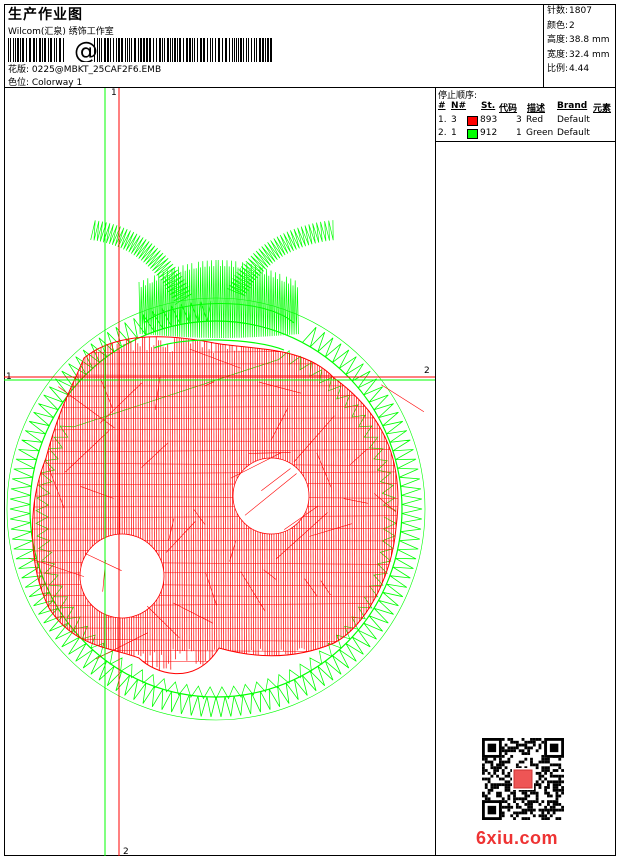  I want to click on watermark-logo: 6xiu.com, so click(517, 838).